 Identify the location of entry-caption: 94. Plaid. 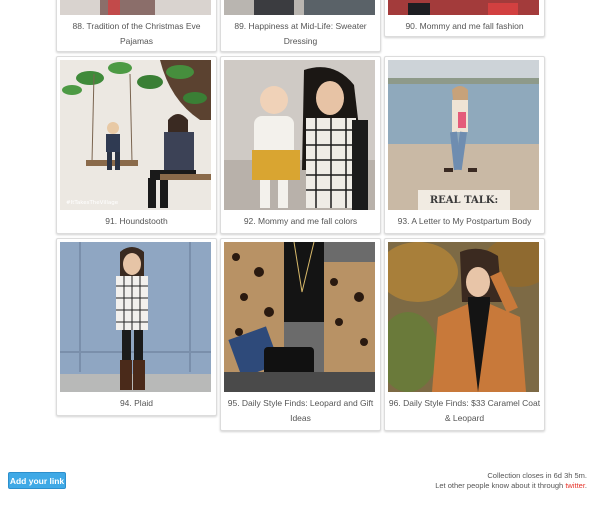
(136, 403).